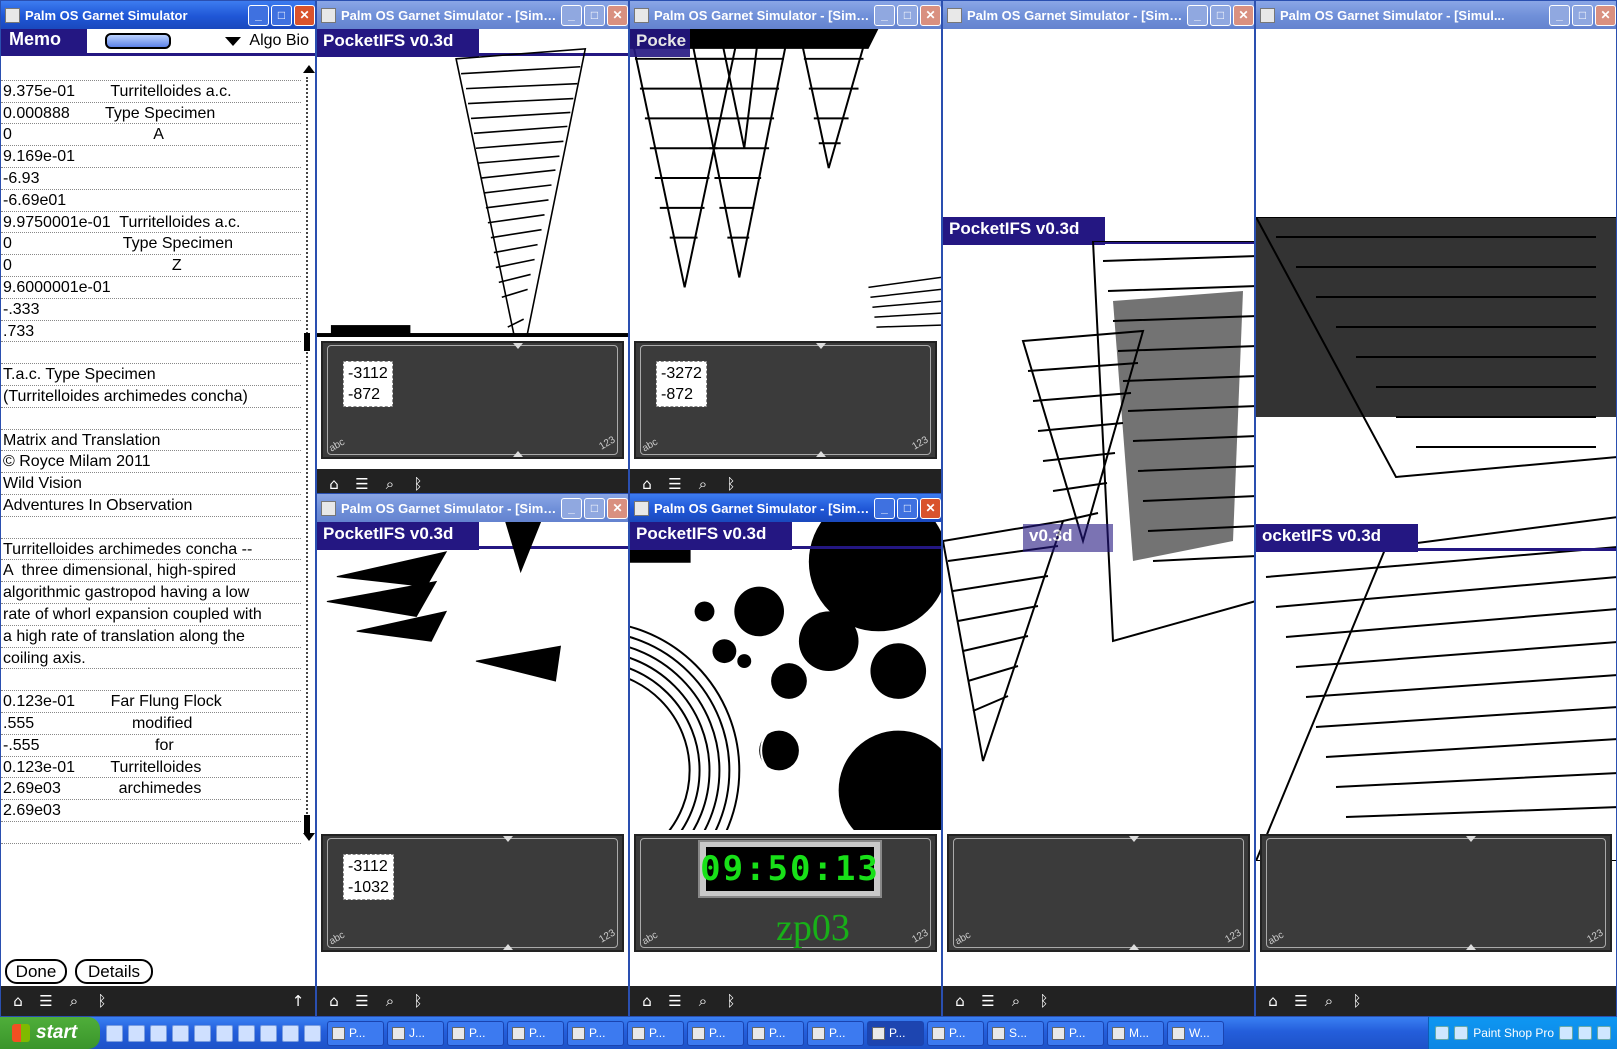 The width and height of the screenshot is (1617, 1049). I want to click on done-button: Done, so click(36, 971).